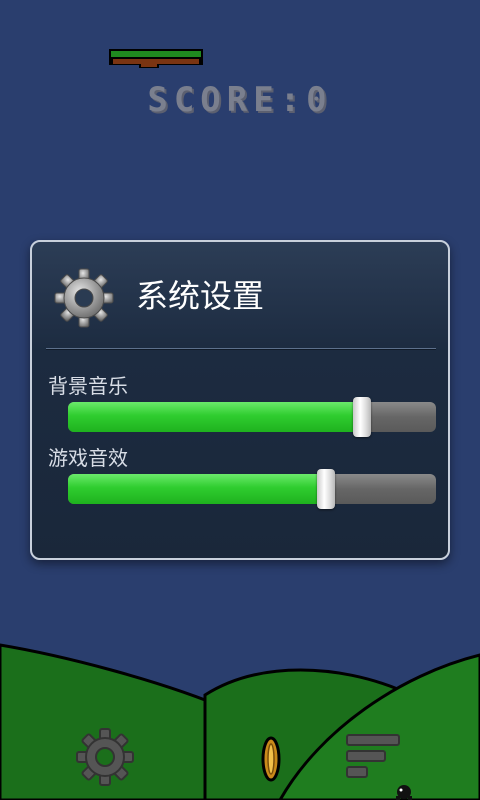 The height and width of the screenshot is (800, 480). Describe the element at coordinates (375, 758) in the screenshot. I see `leaderboard-icon` at that location.